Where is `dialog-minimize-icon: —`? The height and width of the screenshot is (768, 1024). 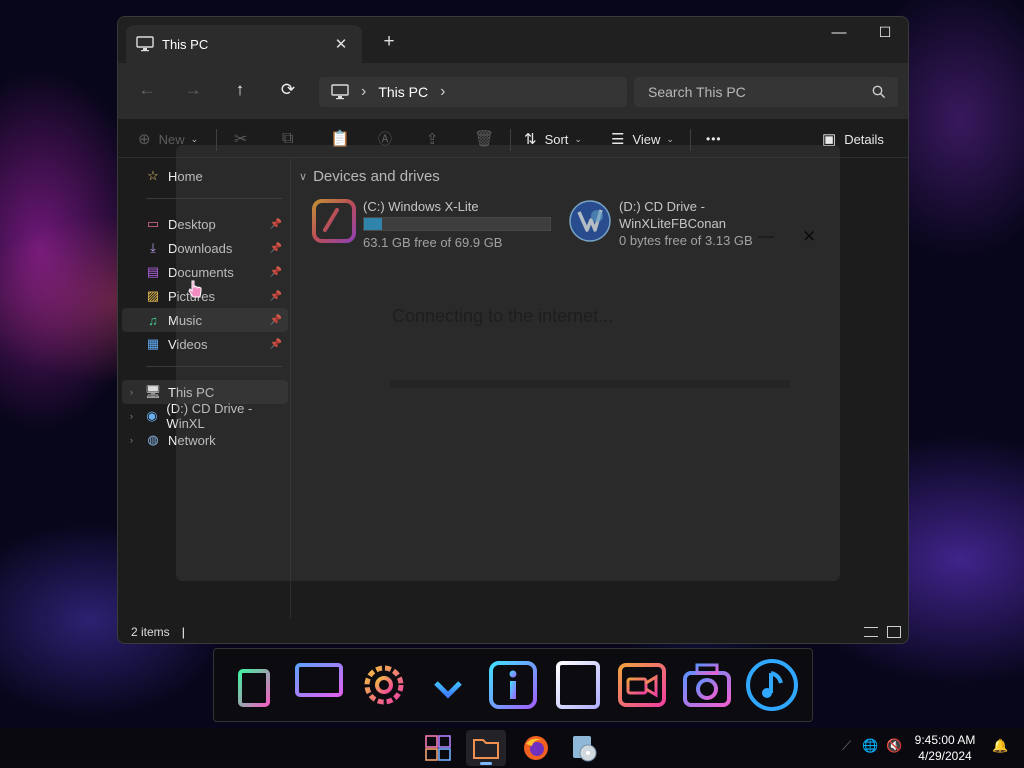
dialog-minimize-icon: — is located at coordinates (766, 237).